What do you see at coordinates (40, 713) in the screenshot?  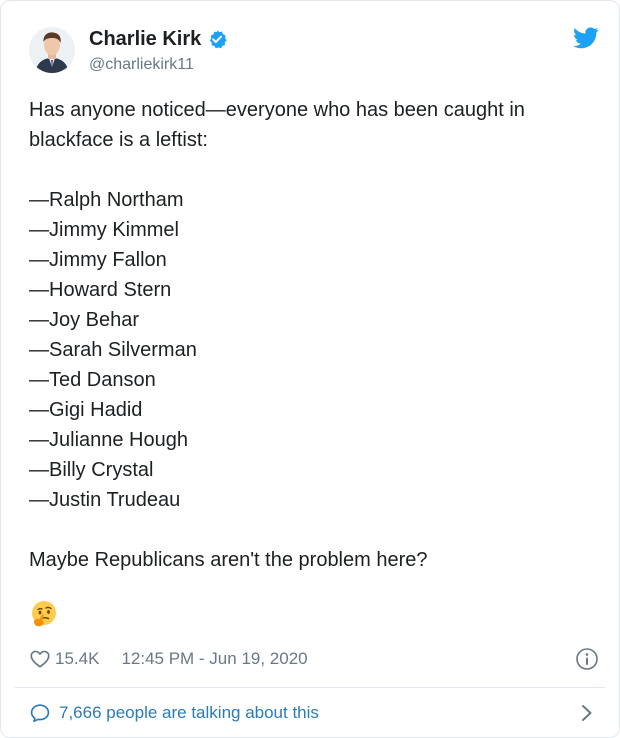 I see `speech-bubble-icon` at bounding box center [40, 713].